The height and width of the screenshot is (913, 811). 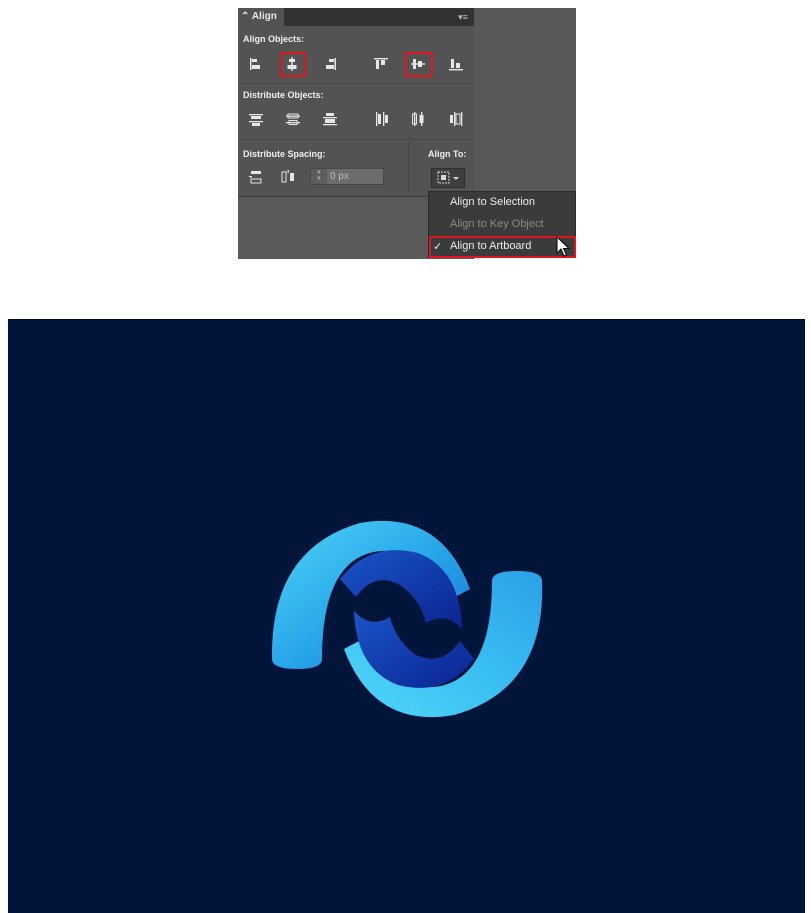 I want to click on horizontal-distribute-left-icon, so click(x=381, y=119).